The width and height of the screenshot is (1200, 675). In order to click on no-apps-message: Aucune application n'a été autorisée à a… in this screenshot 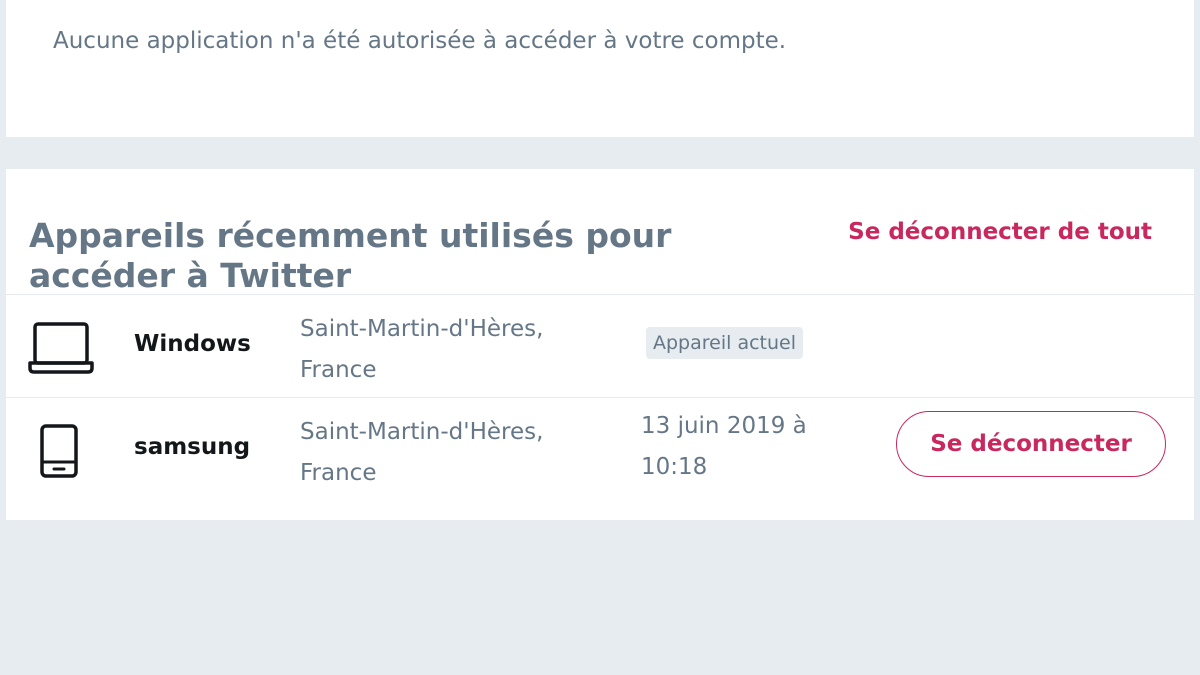, I will do `click(420, 41)`.